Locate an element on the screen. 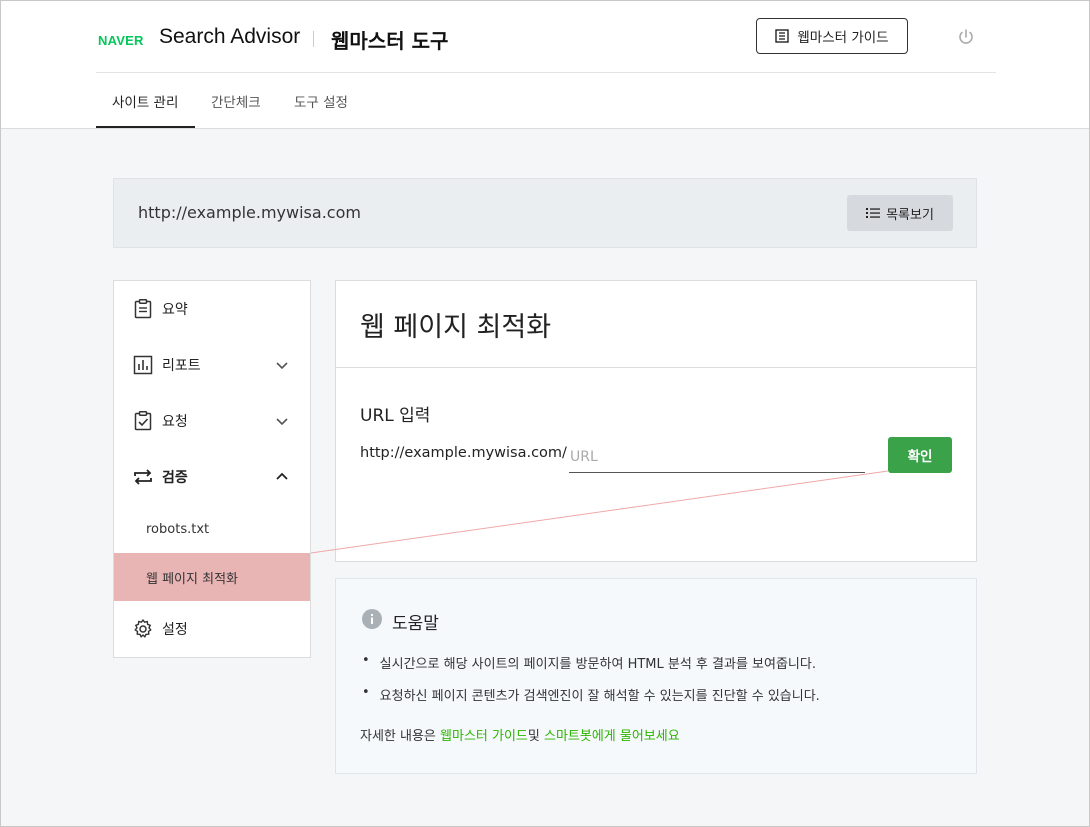  active-tab-indicator is located at coordinates (145, 127).